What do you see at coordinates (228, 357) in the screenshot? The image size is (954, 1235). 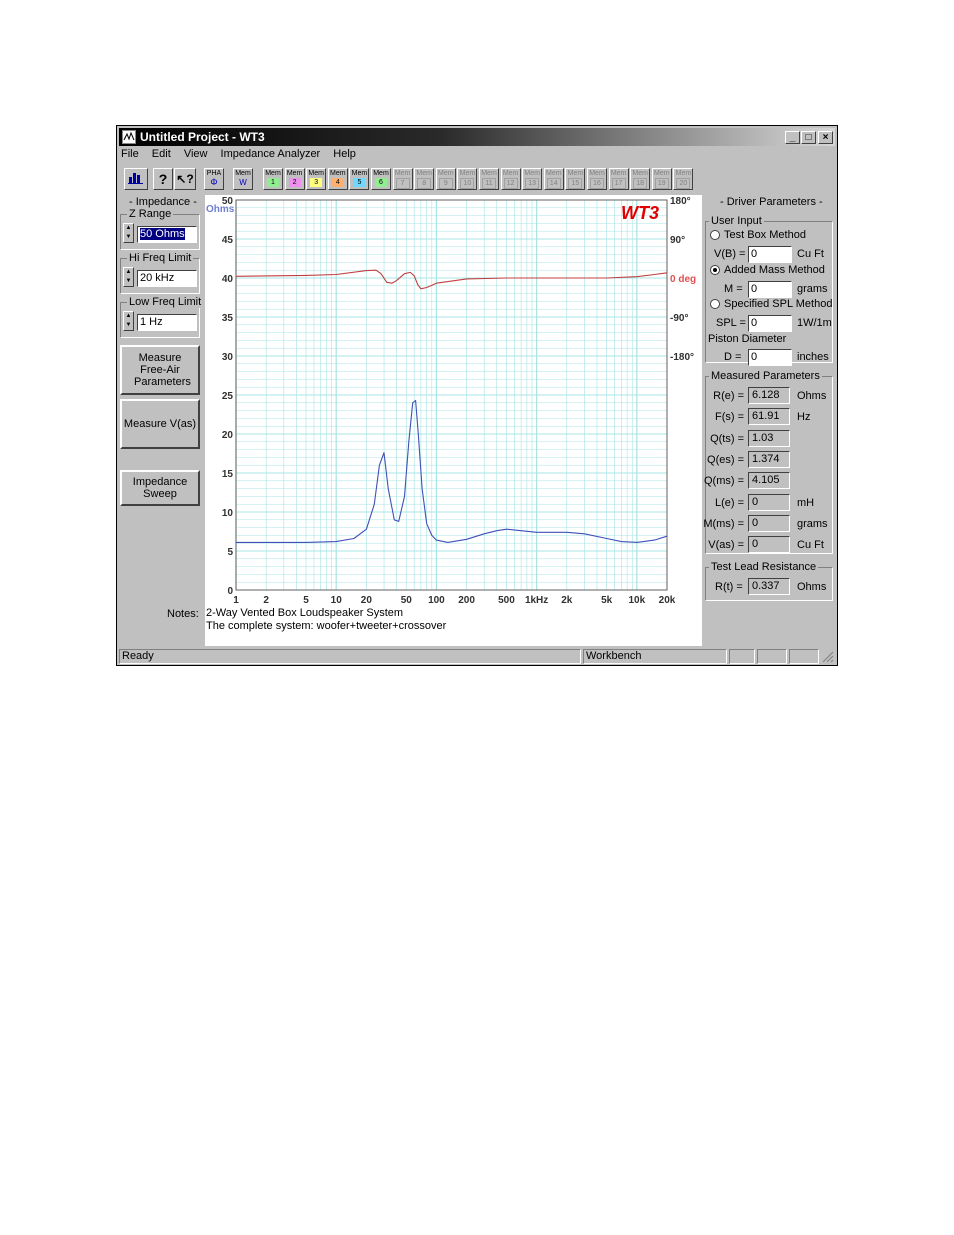 I see `y-tick-label: 30` at bounding box center [228, 357].